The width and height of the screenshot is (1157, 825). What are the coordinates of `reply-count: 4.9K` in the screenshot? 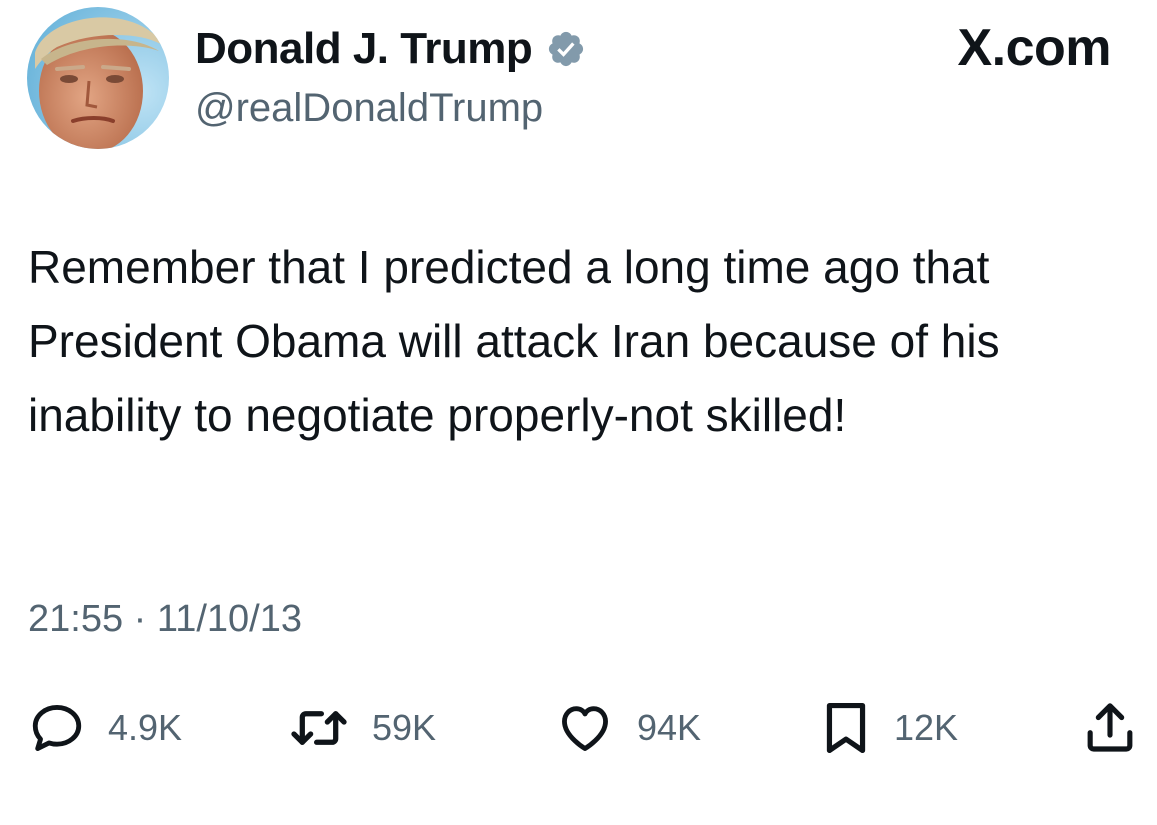 It's located at (145, 727).